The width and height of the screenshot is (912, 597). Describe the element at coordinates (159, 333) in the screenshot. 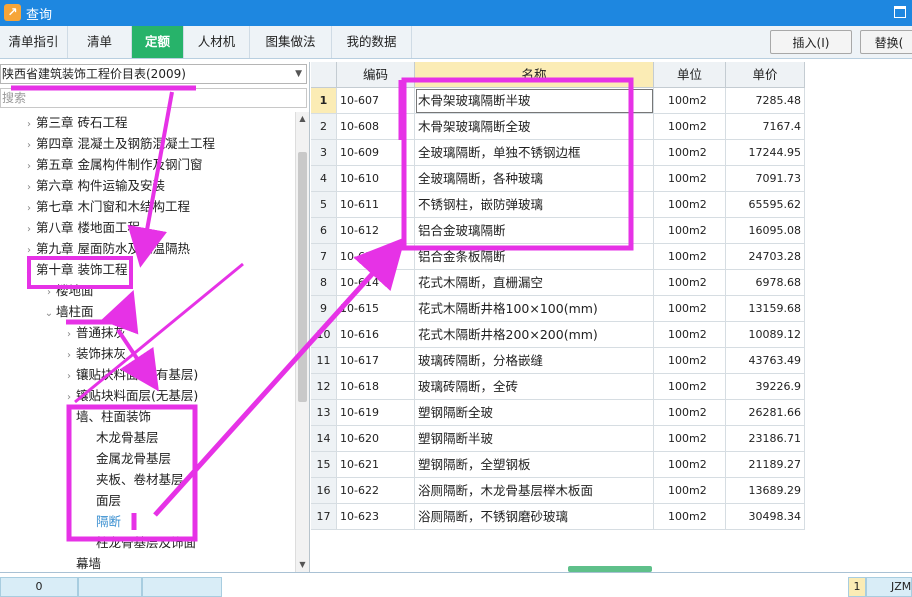

I see `annotation-line` at that location.